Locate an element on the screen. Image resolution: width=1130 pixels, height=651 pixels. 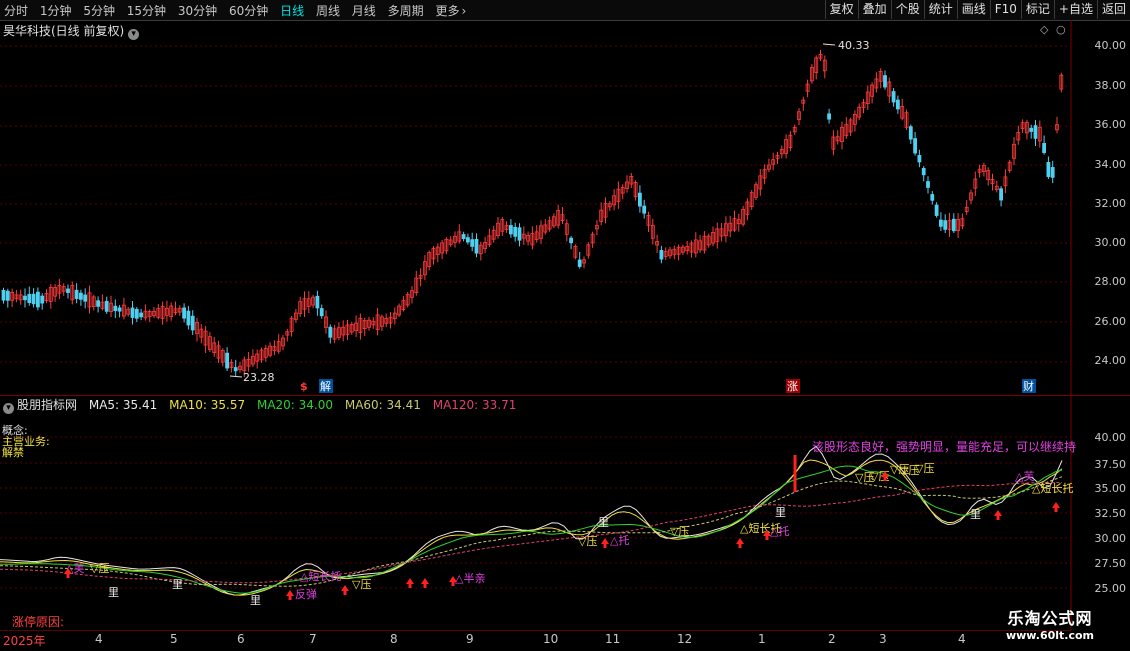
timeline-label: 2 is located at coordinates (832, 639).